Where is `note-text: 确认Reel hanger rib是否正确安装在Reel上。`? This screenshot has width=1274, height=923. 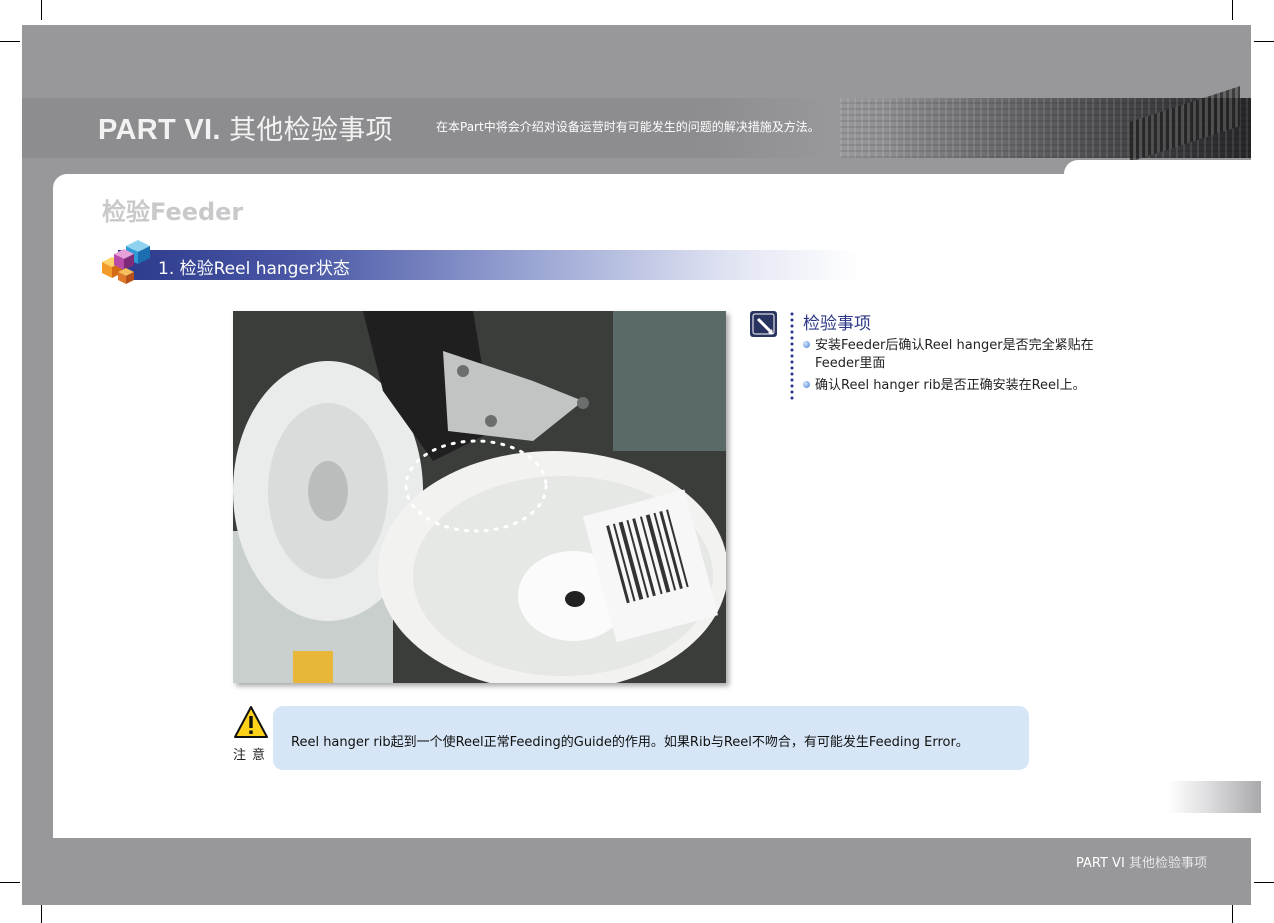 note-text: 确认Reel hanger rib是否正确安装在Reel上。 is located at coordinates (950, 385).